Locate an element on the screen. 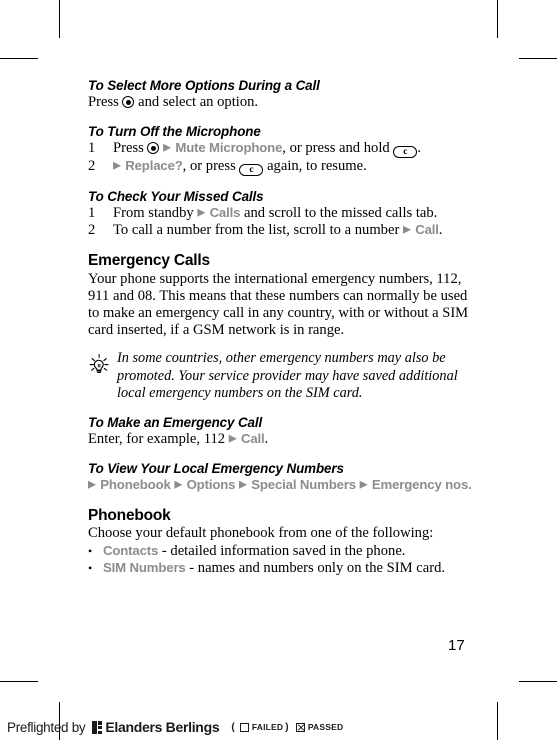  ui-element-label: SIM Numbers is located at coordinates (144, 567).